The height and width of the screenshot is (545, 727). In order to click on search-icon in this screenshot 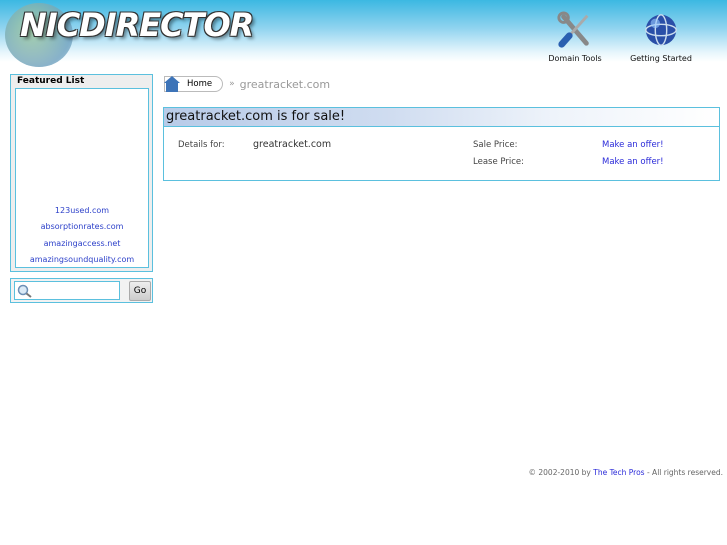, I will do `click(24, 291)`.